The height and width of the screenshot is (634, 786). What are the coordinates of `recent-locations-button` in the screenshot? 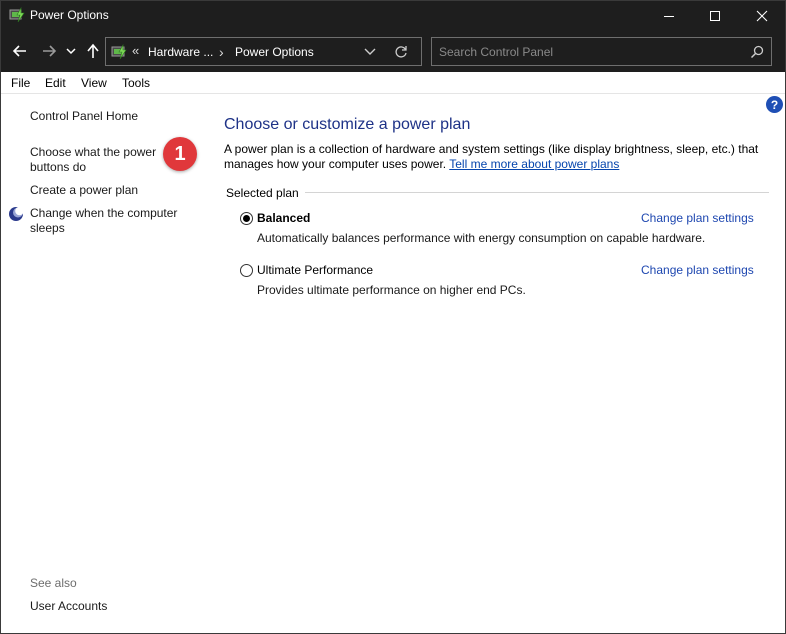 It's located at (71, 51).